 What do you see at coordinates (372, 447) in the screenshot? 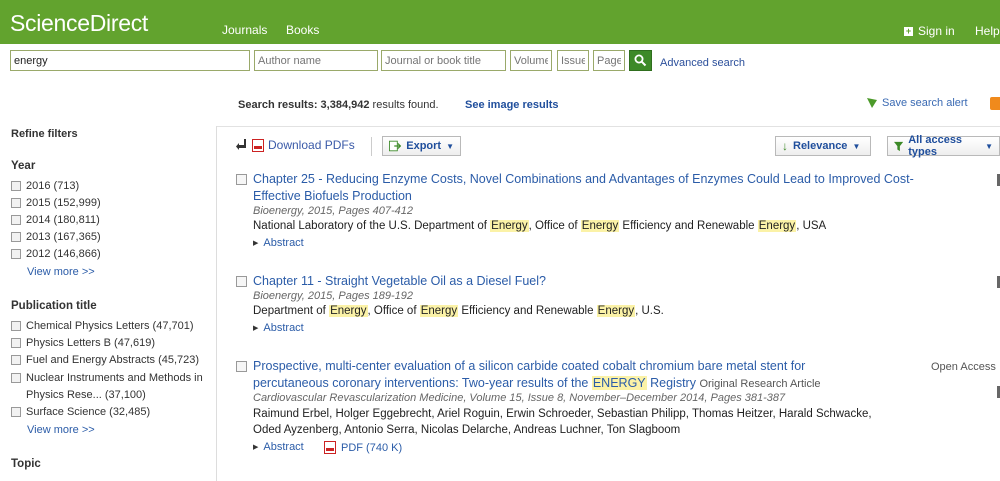
I see `pdf-label: PDF (740 K)` at bounding box center [372, 447].